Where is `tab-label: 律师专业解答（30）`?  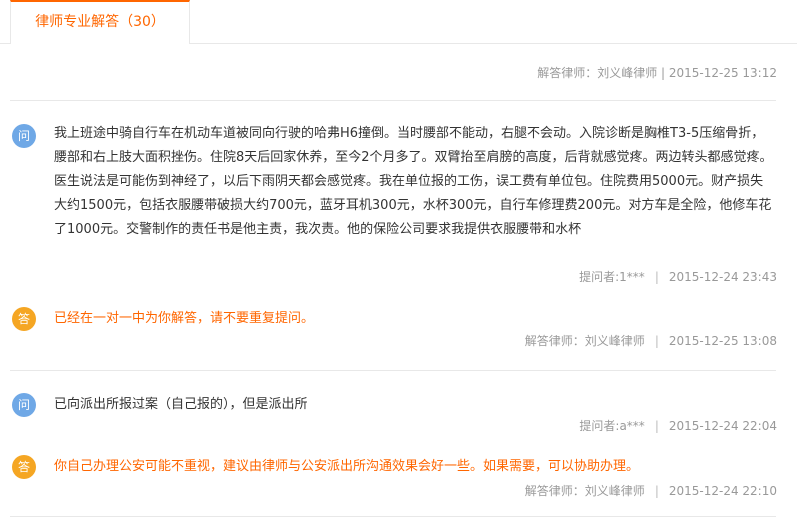
tab-label: 律师专业解答（30） is located at coordinates (100, 22).